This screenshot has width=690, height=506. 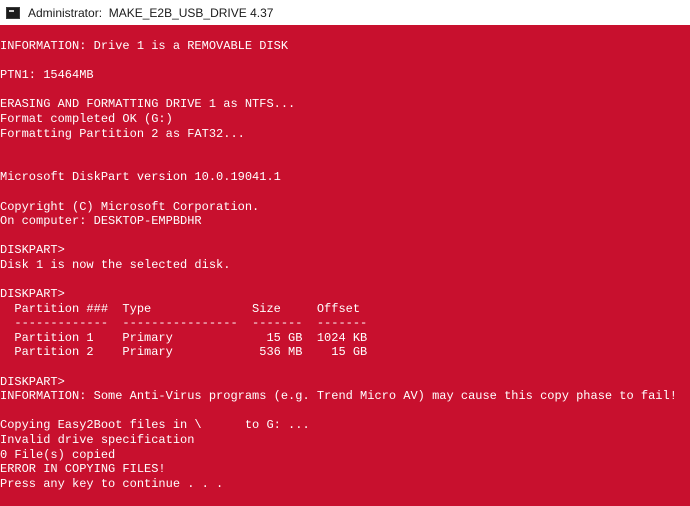 I want to click on console-line: Disk 1 is now the selected disk., so click(x=115, y=264).